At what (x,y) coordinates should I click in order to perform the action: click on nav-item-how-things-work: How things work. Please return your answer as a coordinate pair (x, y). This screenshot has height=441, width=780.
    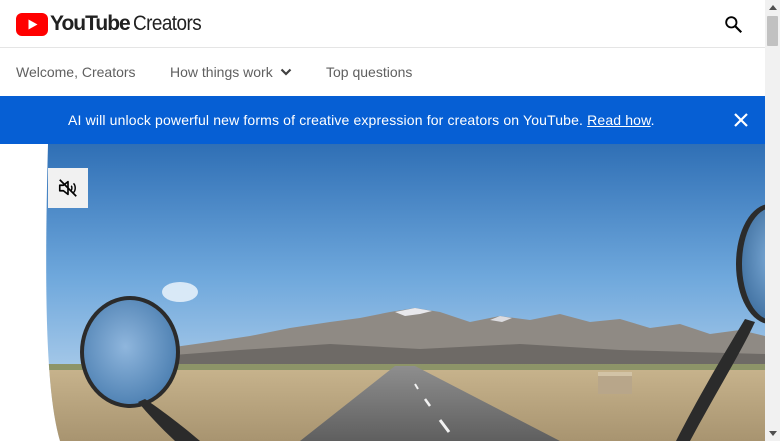
    Looking at the image, I should click on (231, 72).